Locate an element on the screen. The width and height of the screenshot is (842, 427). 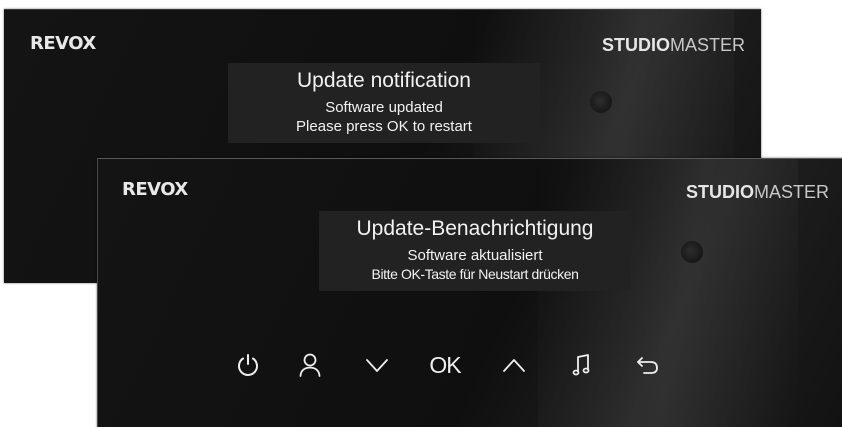
up-button is located at coordinates (514, 365).